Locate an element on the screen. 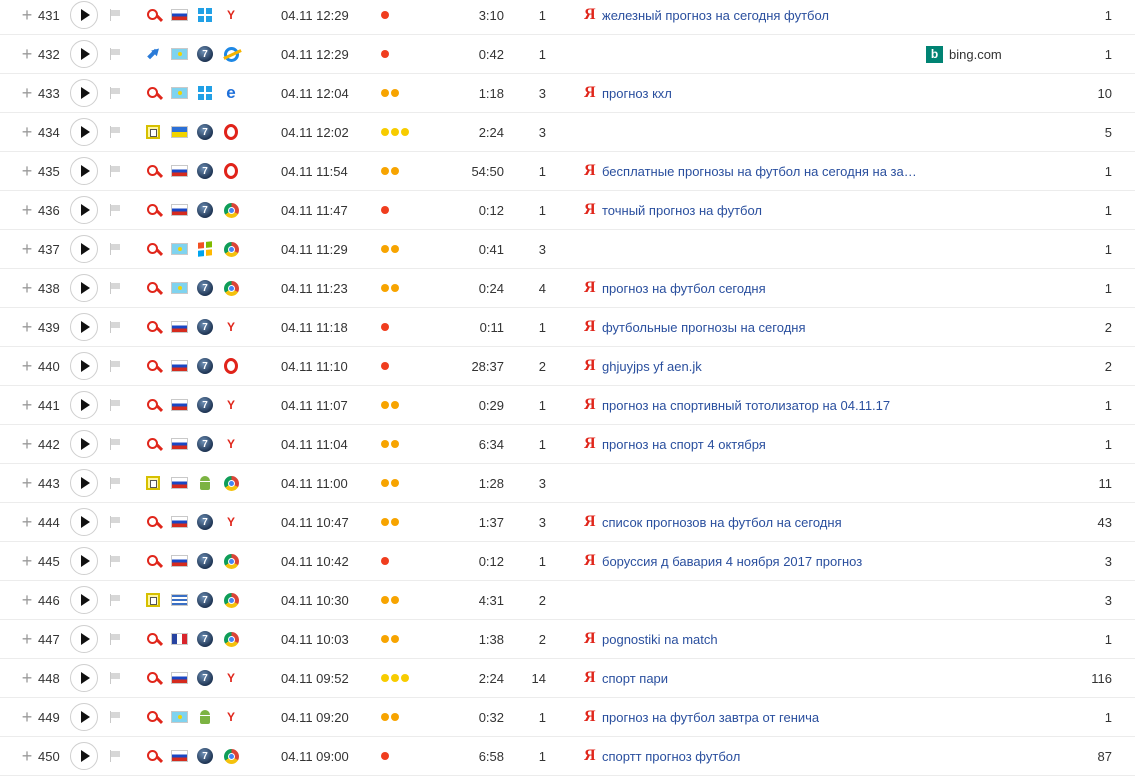 Image resolution: width=1135 pixels, height=783 pixels. search-phrase-link: pognostiki na match is located at coordinates (762, 639).